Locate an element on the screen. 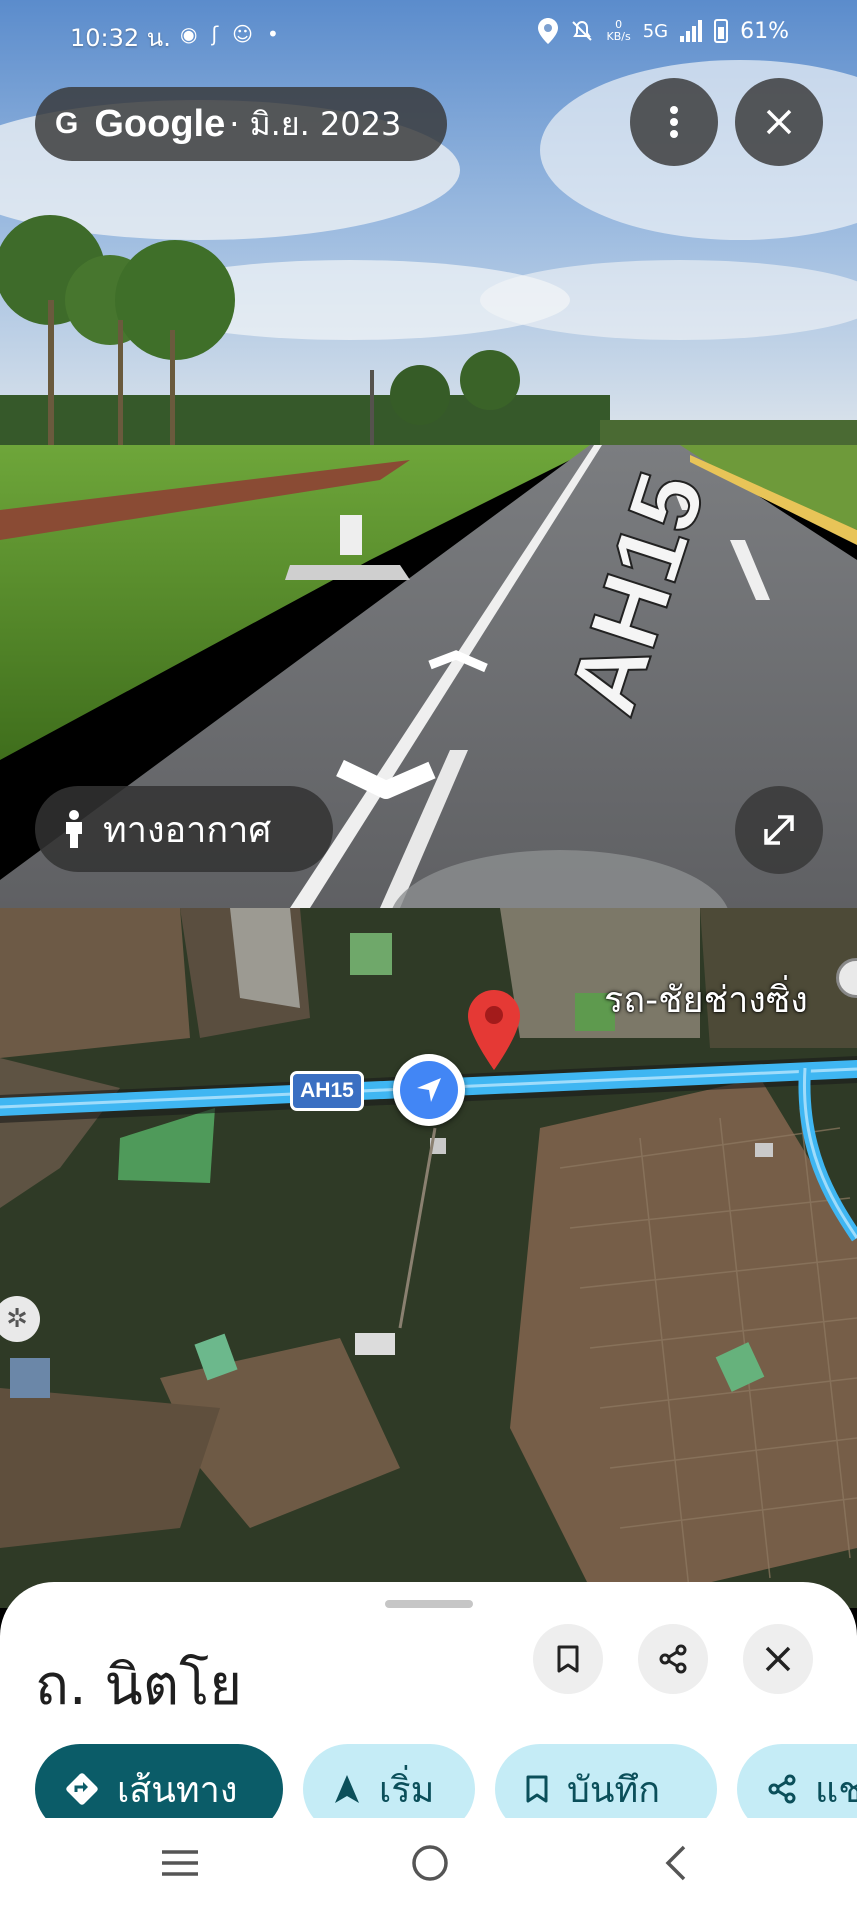 The width and height of the screenshot is (857, 1908). home-circle-icon is located at coordinates (430, 1863).